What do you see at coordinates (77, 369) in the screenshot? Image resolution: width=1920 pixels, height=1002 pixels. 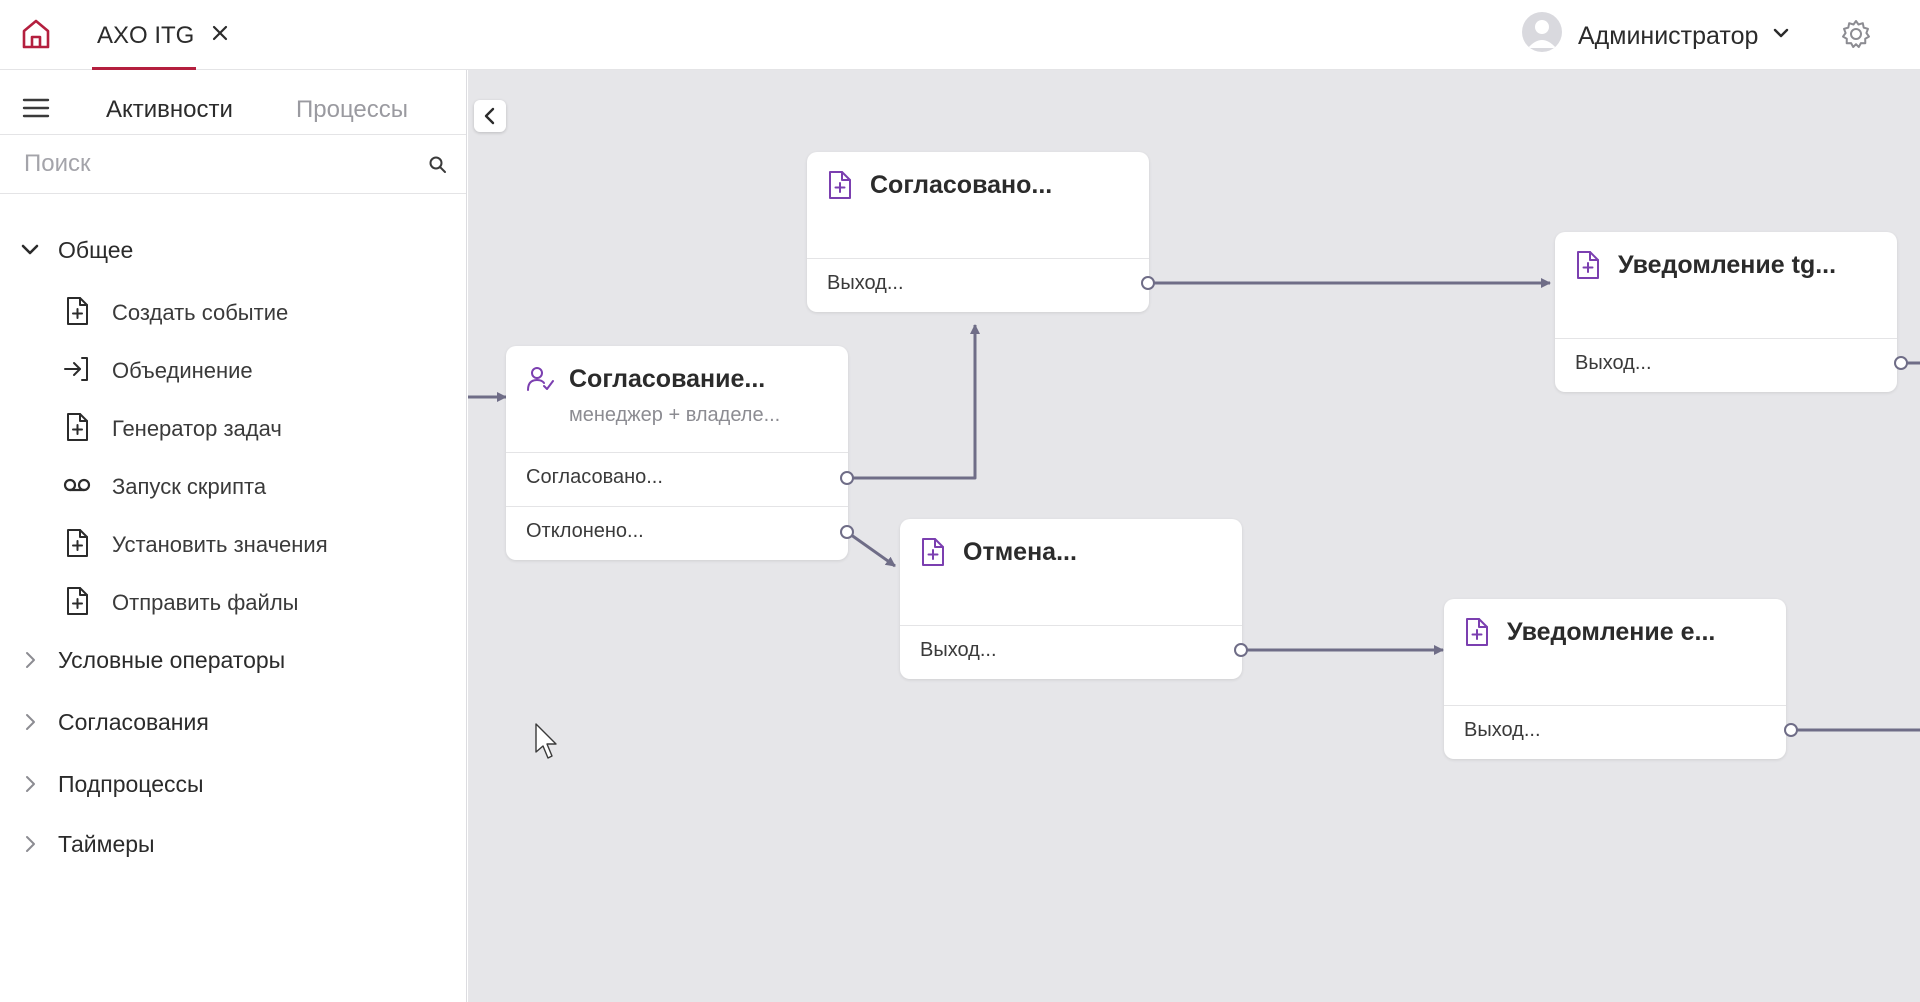 I see `merge-icon` at bounding box center [77, 369].